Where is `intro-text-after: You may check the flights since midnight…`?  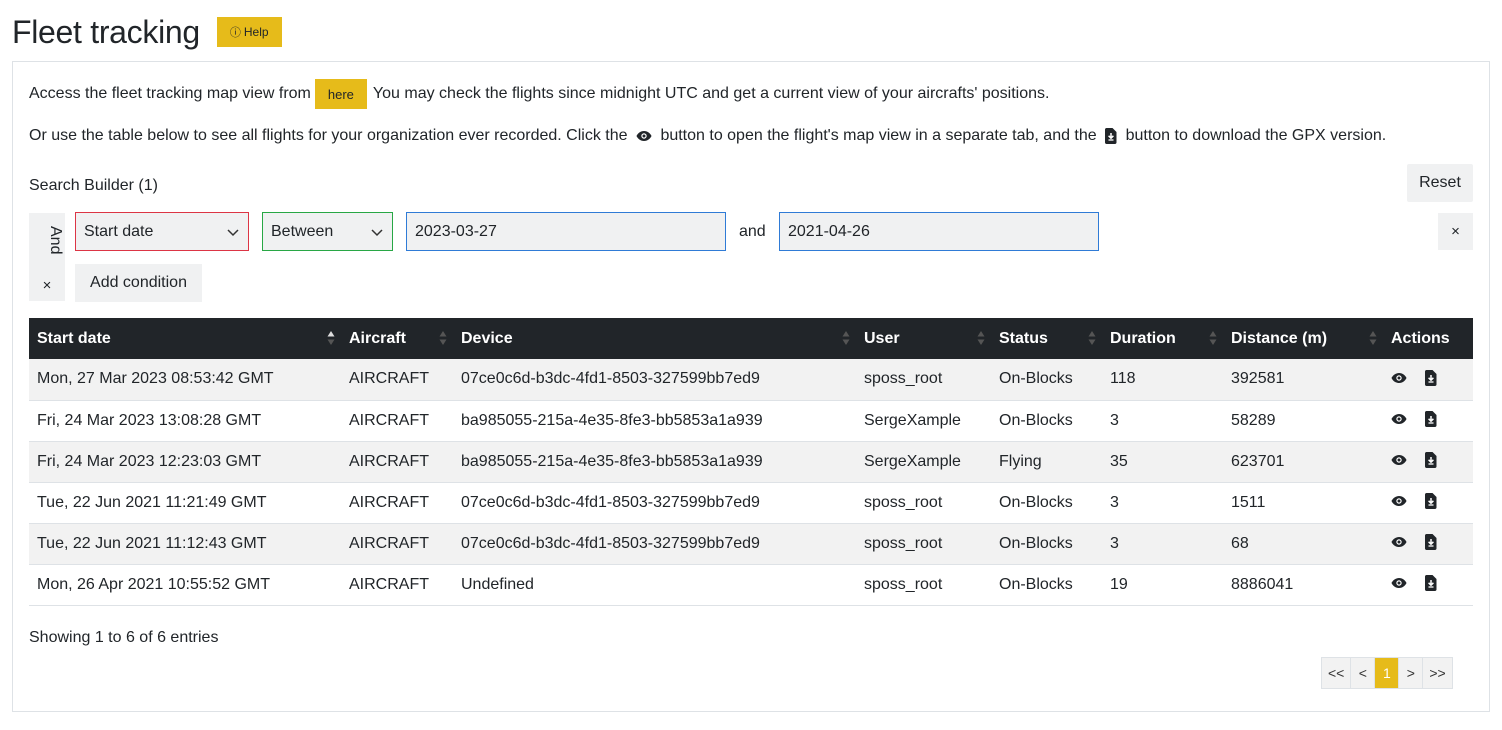 intro-text-after: You may check the flights since midnight… is located at coordinates (711, 93).